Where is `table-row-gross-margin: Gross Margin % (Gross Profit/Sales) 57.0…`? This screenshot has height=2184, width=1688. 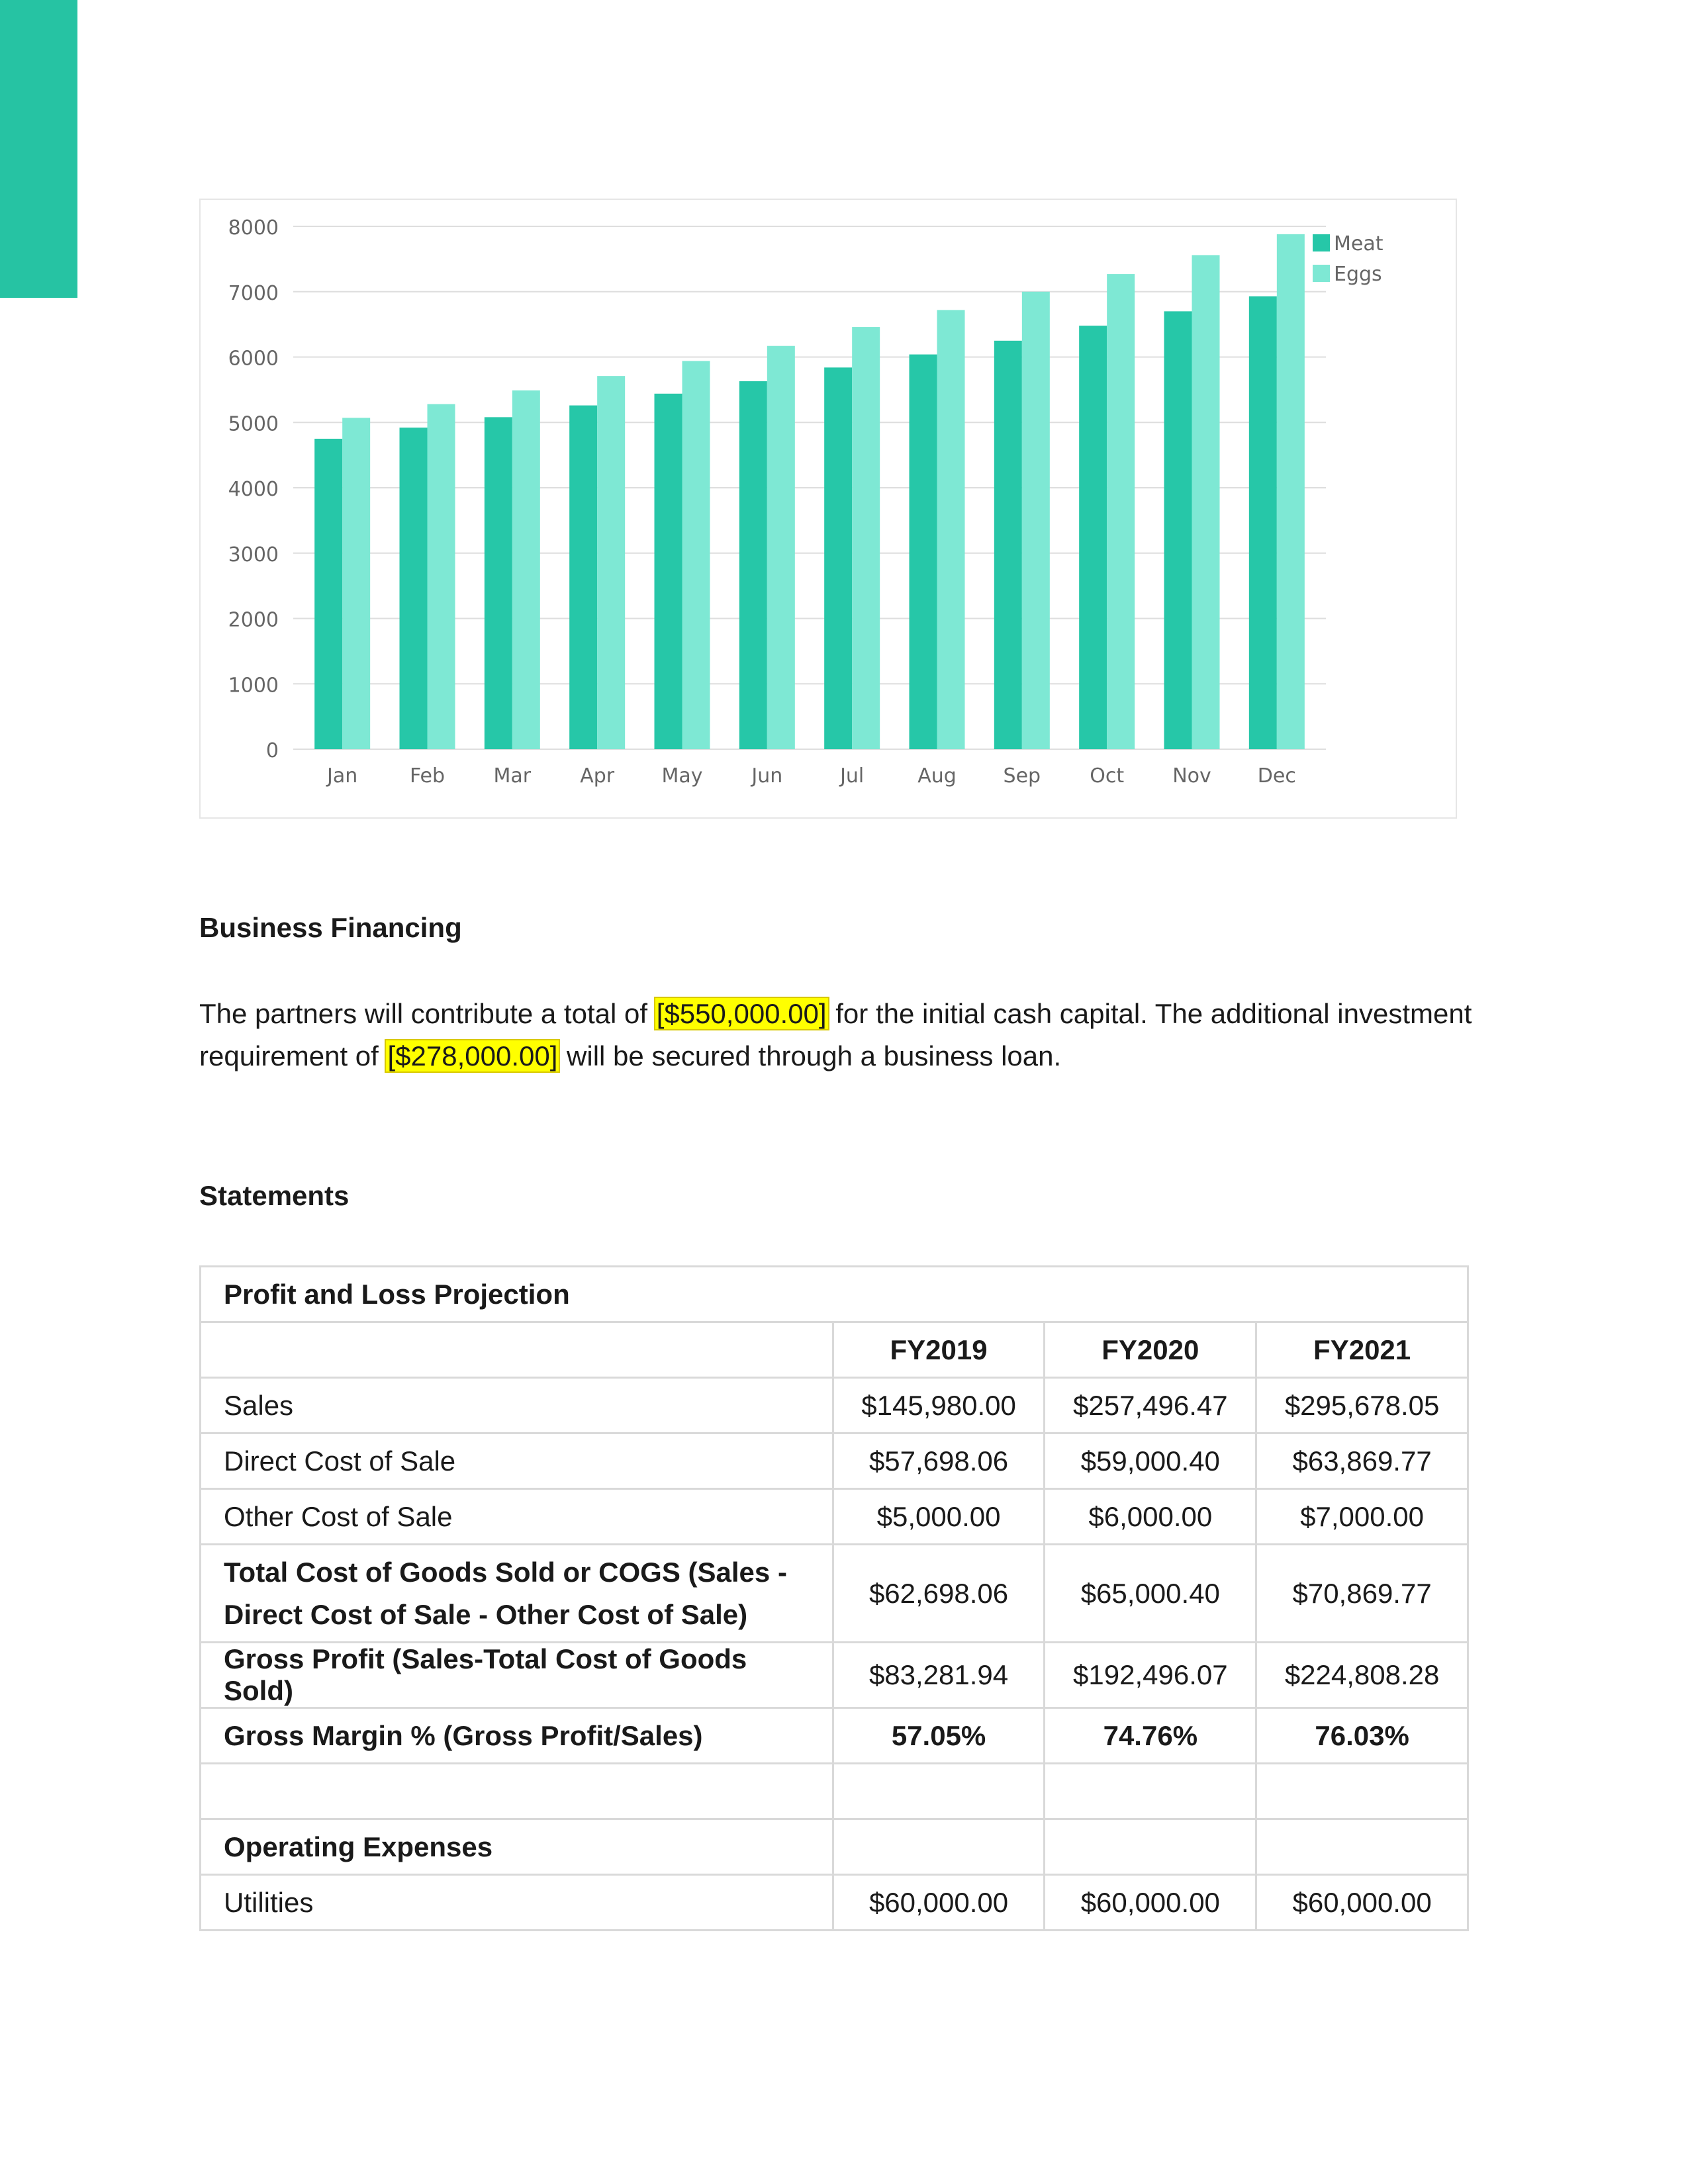
table-row-gross-margin: Gross Margin % (Gross Profit/Sales) 57.0… is located at coordinates (834, 1735).